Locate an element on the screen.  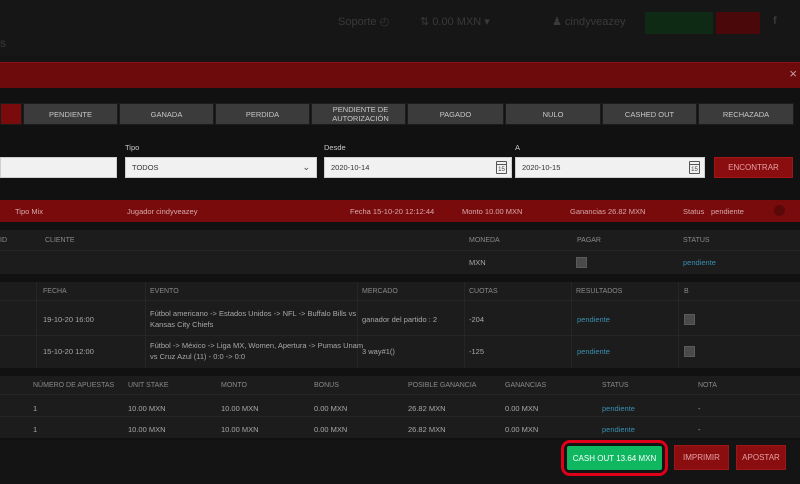
col-header-moneda: MONEDA is located at coordinates (484, 240).